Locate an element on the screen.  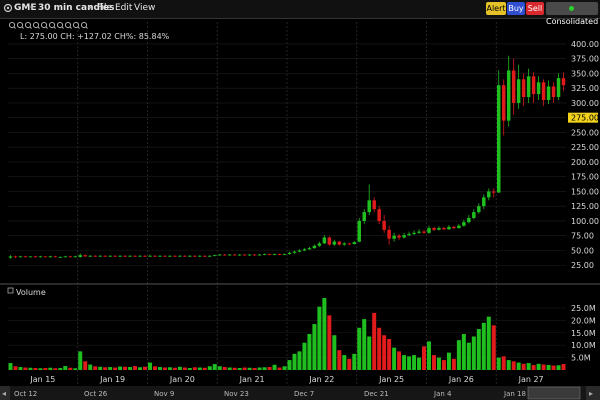
interval-dropdown-icon: ▾ is located at coordinates (90, 8).